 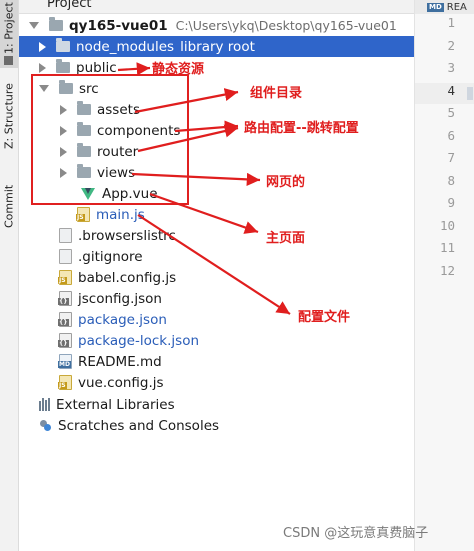 What do you see at coordinates (286, 182) in the screenshot?
I see `annotation-web-pages: 网页的` at bounding box center [286, 182].